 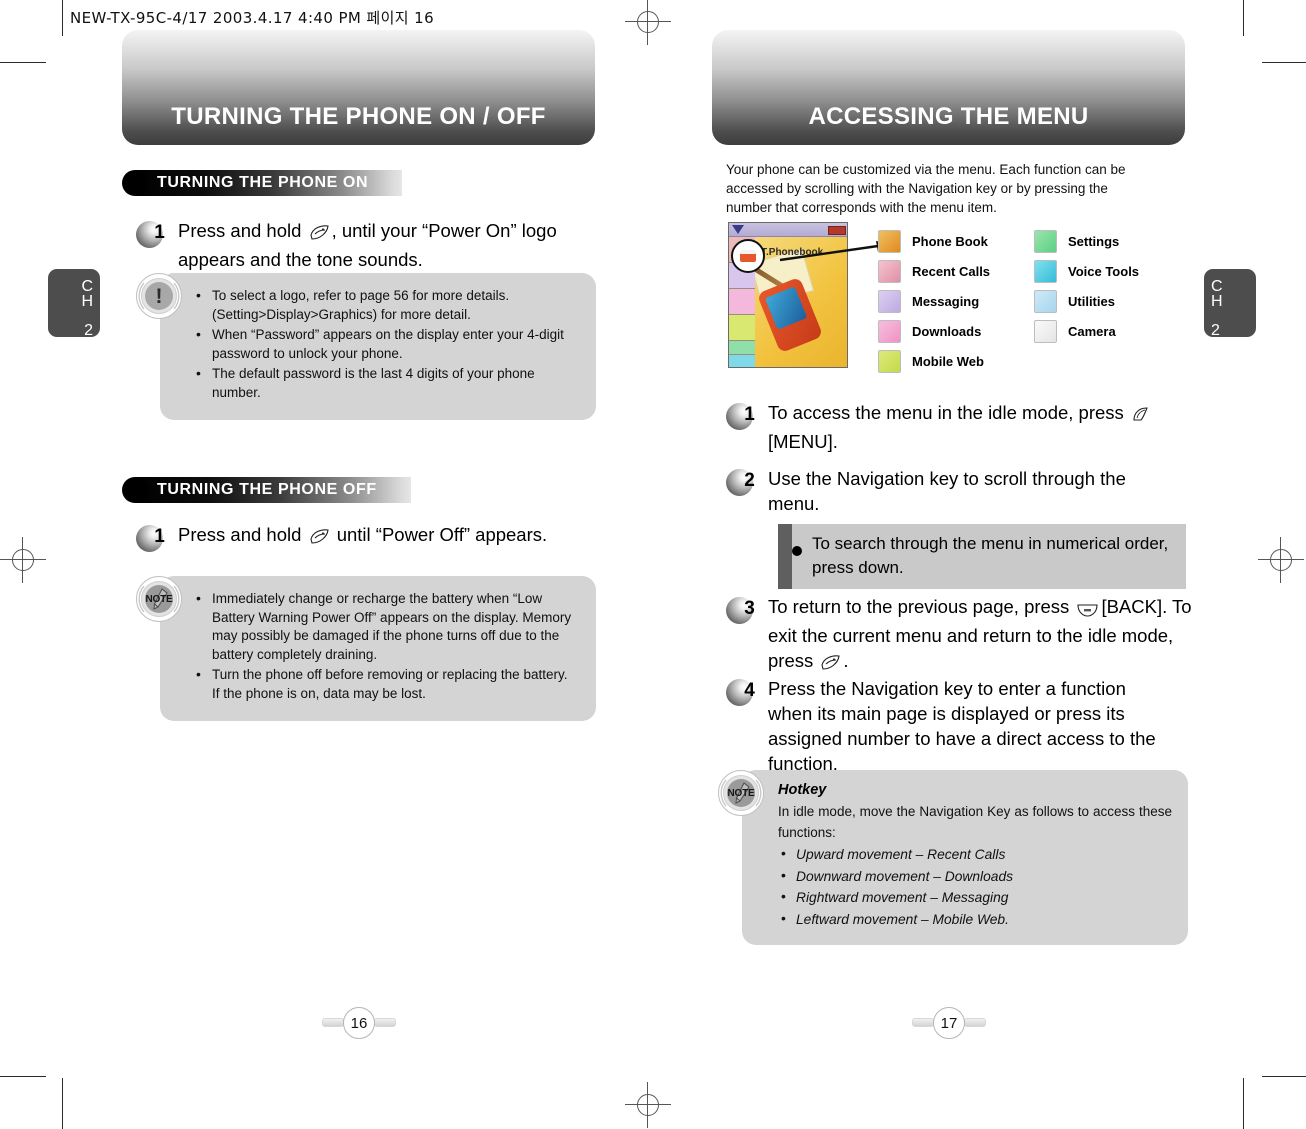 What do you see at coordinates (948, 361) in the screenshot?
I see `menu-item-label: Mobile Web` at bounding box center [948, 361].